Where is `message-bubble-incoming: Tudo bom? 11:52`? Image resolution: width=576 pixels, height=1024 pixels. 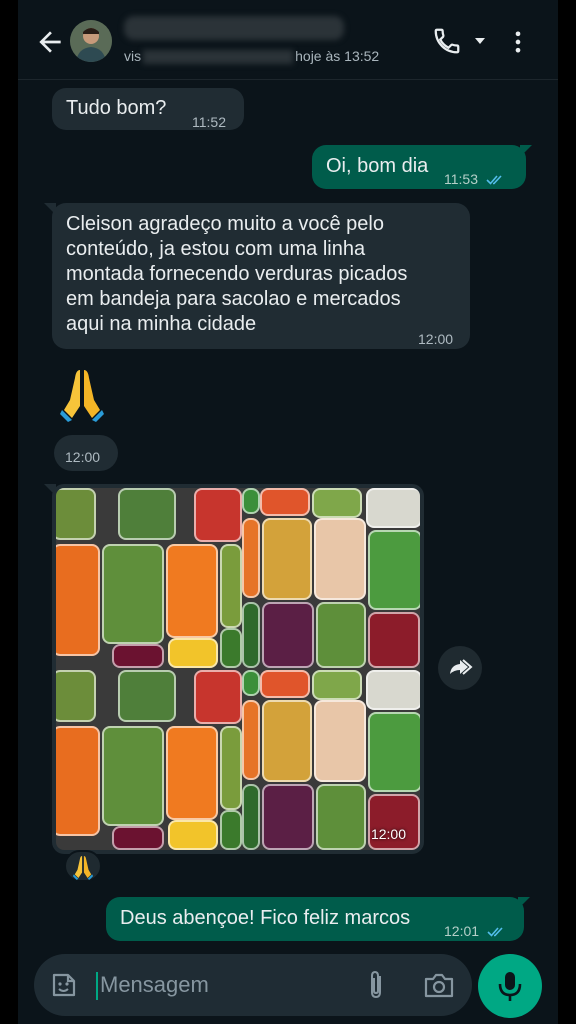
message-bubble-incoming: Tudo bom? 11:52 is located at coordinates (148, 109).